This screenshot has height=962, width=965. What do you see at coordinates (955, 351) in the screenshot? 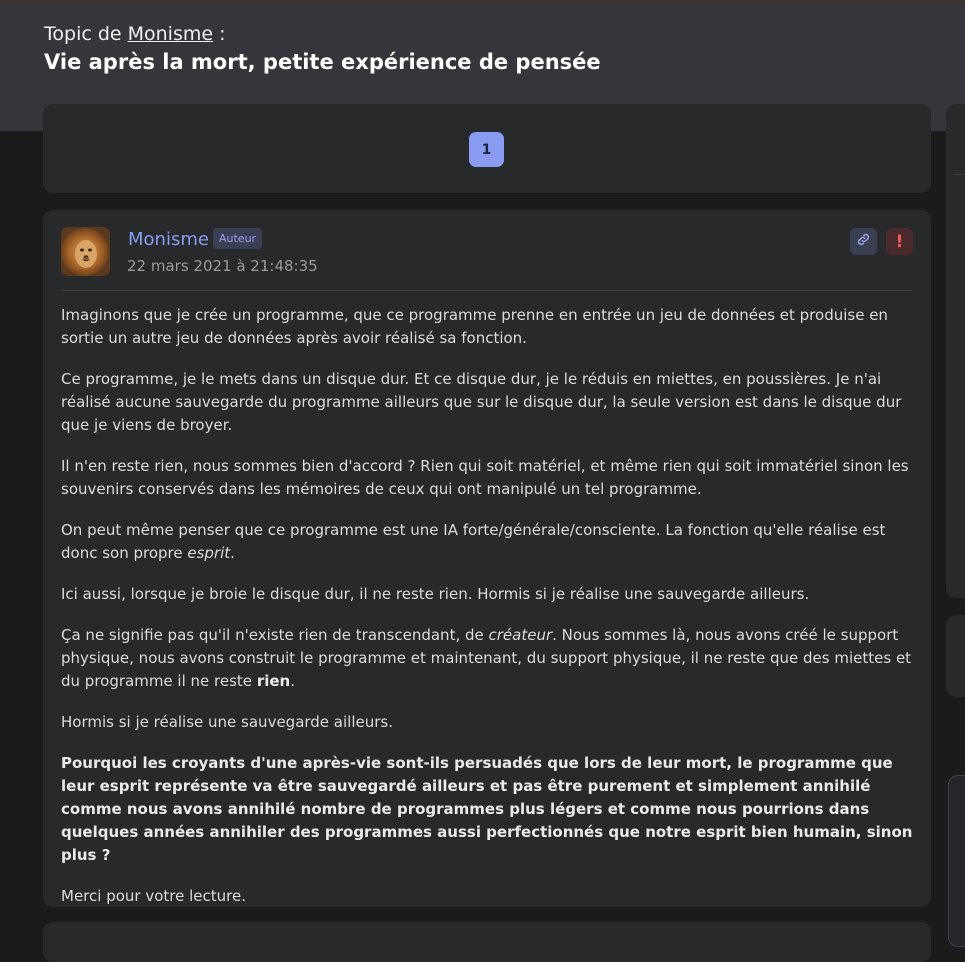
I see `sidebar-card` at bounding box center [955, 351].